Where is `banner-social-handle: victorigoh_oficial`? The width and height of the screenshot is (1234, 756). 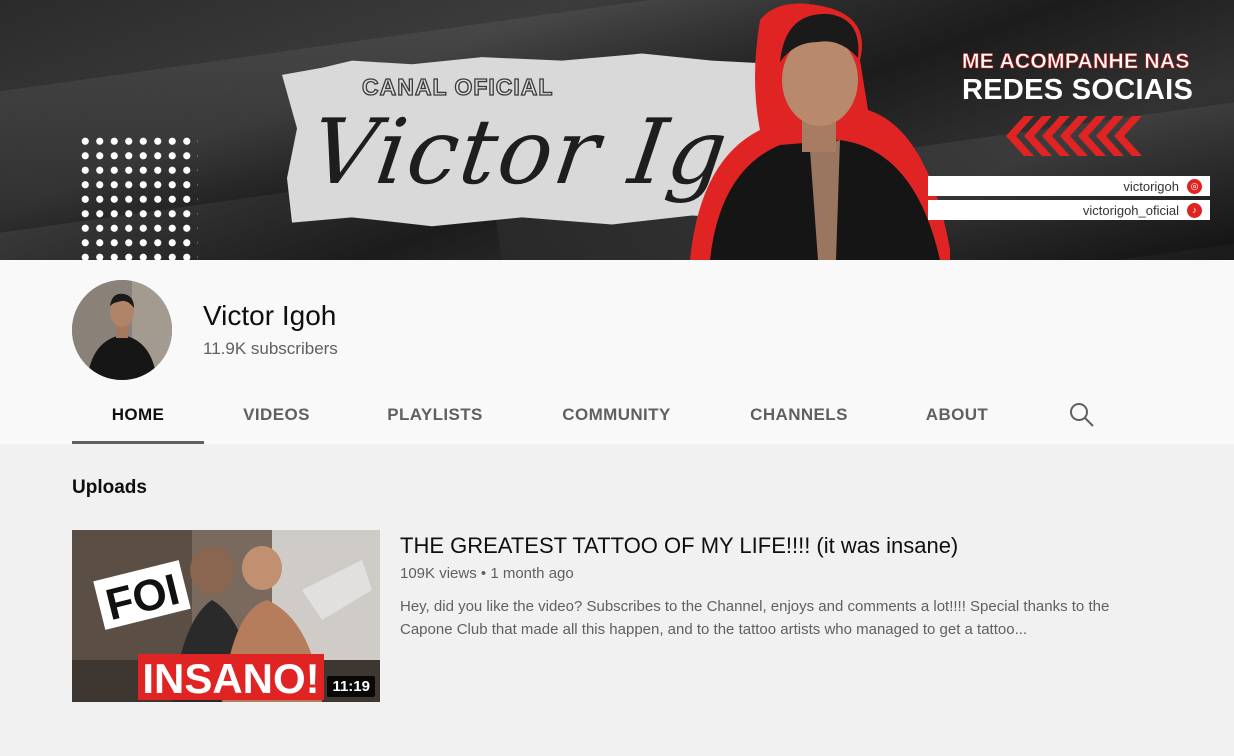
banner-social-handle: victorigoh_oficial is located at coordinates (1130, 210).